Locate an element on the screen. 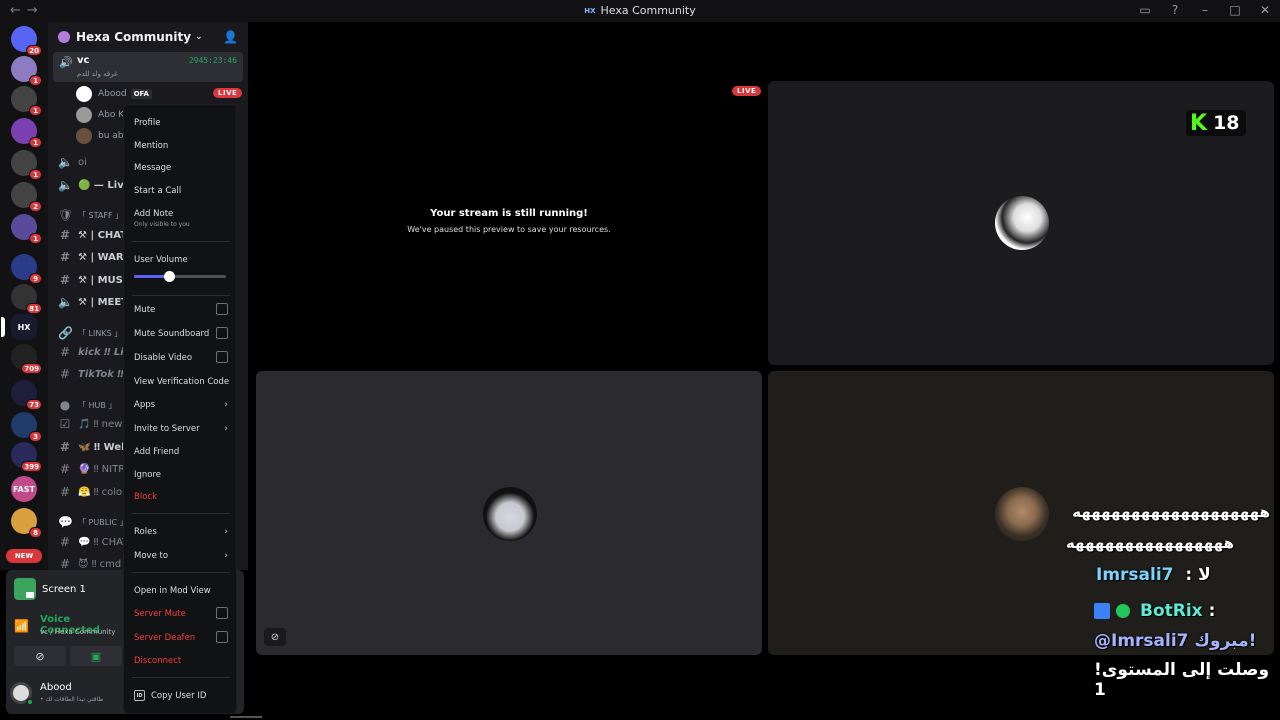 The width and height of the screenshot is (1280, 720). server-icon-server-8: 81 is located at coordinates (26, 299).